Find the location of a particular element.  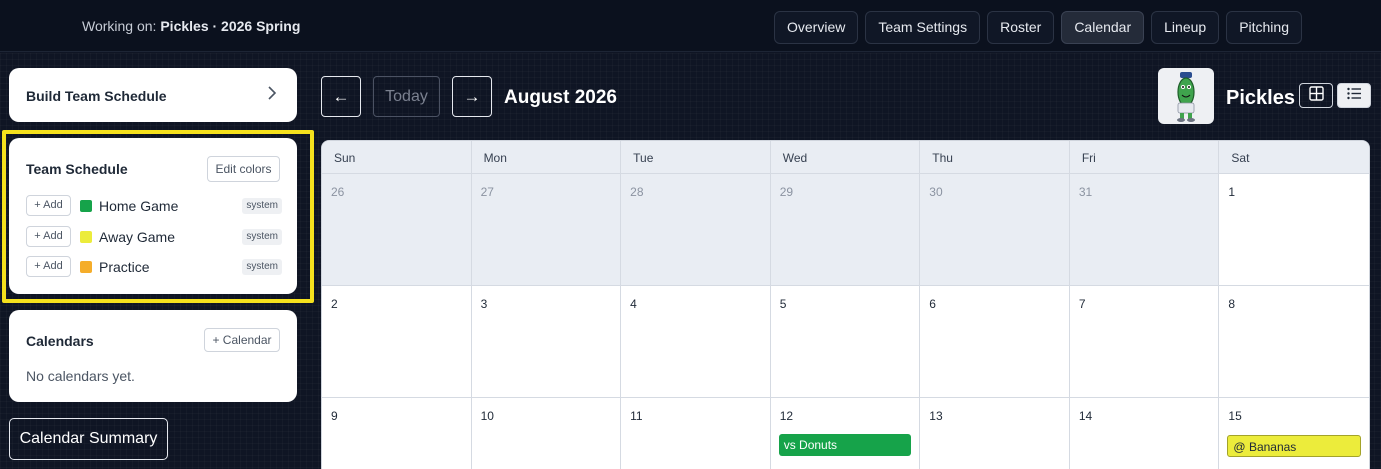

previous-month-button: ← is located at coordinates (341, 96).